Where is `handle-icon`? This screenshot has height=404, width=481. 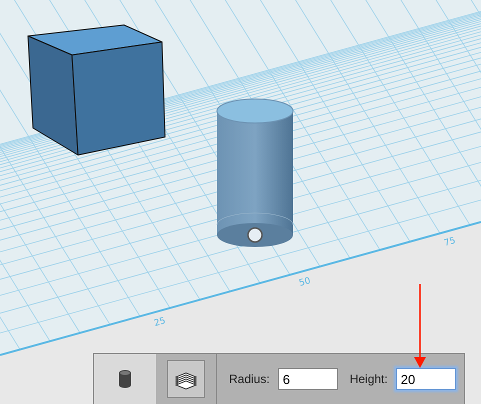 handle-icon is located at coordinates (255, 235).